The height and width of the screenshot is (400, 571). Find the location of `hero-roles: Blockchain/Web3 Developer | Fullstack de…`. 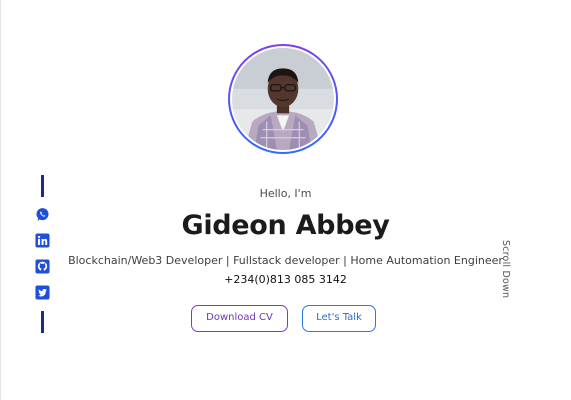

hero-roles: Blockchain/Web3 Developer | Fullstack de… is located at coordinates (285, 260).